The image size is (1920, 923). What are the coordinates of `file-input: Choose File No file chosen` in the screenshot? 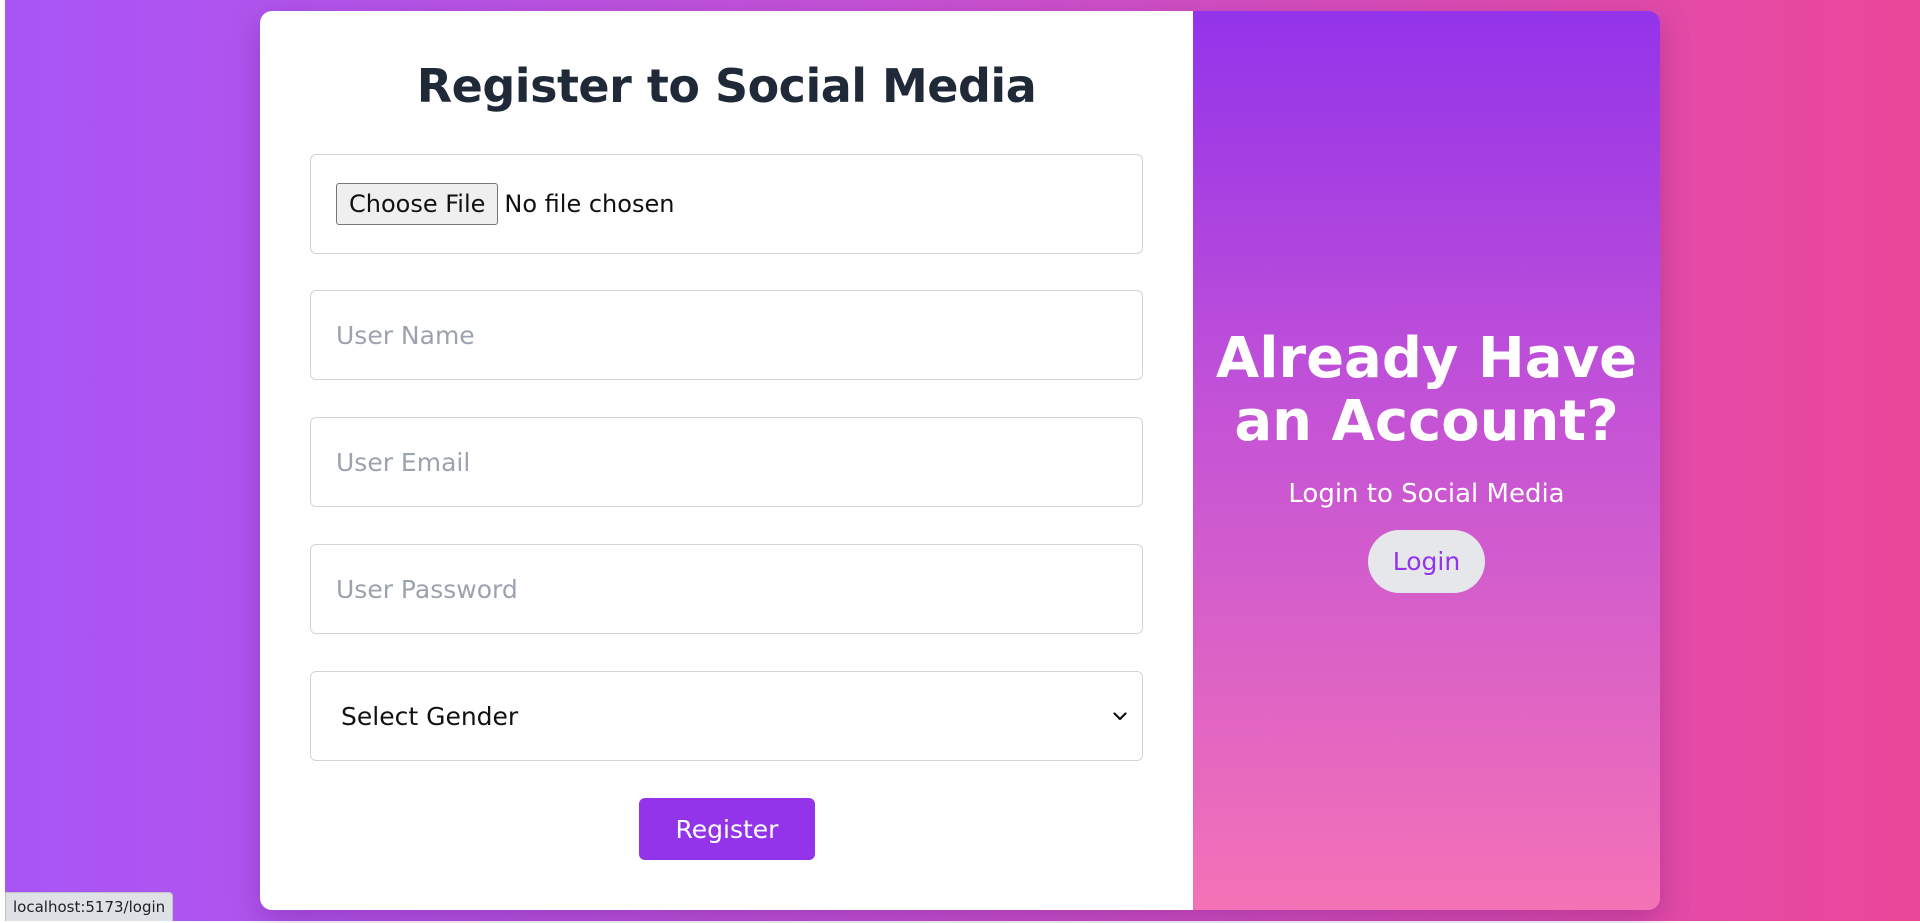 It's located at (726, 204).